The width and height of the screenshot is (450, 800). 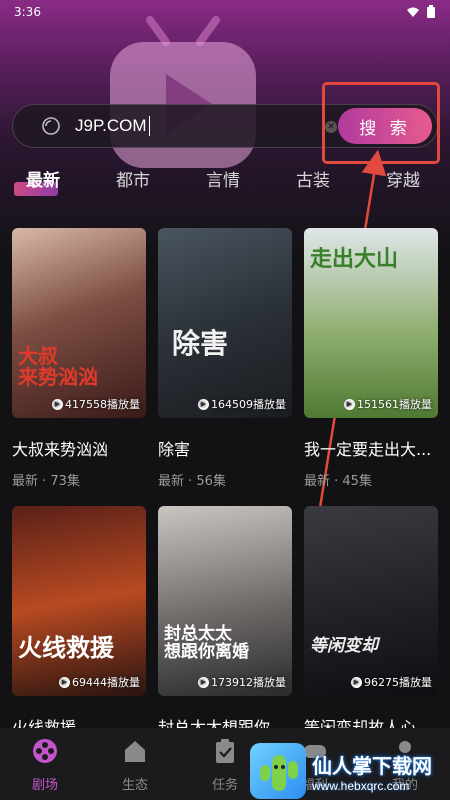 I want to click on drama-poster: 等闲变却 ▶ 96275播放量, so click(x=371, y=601).